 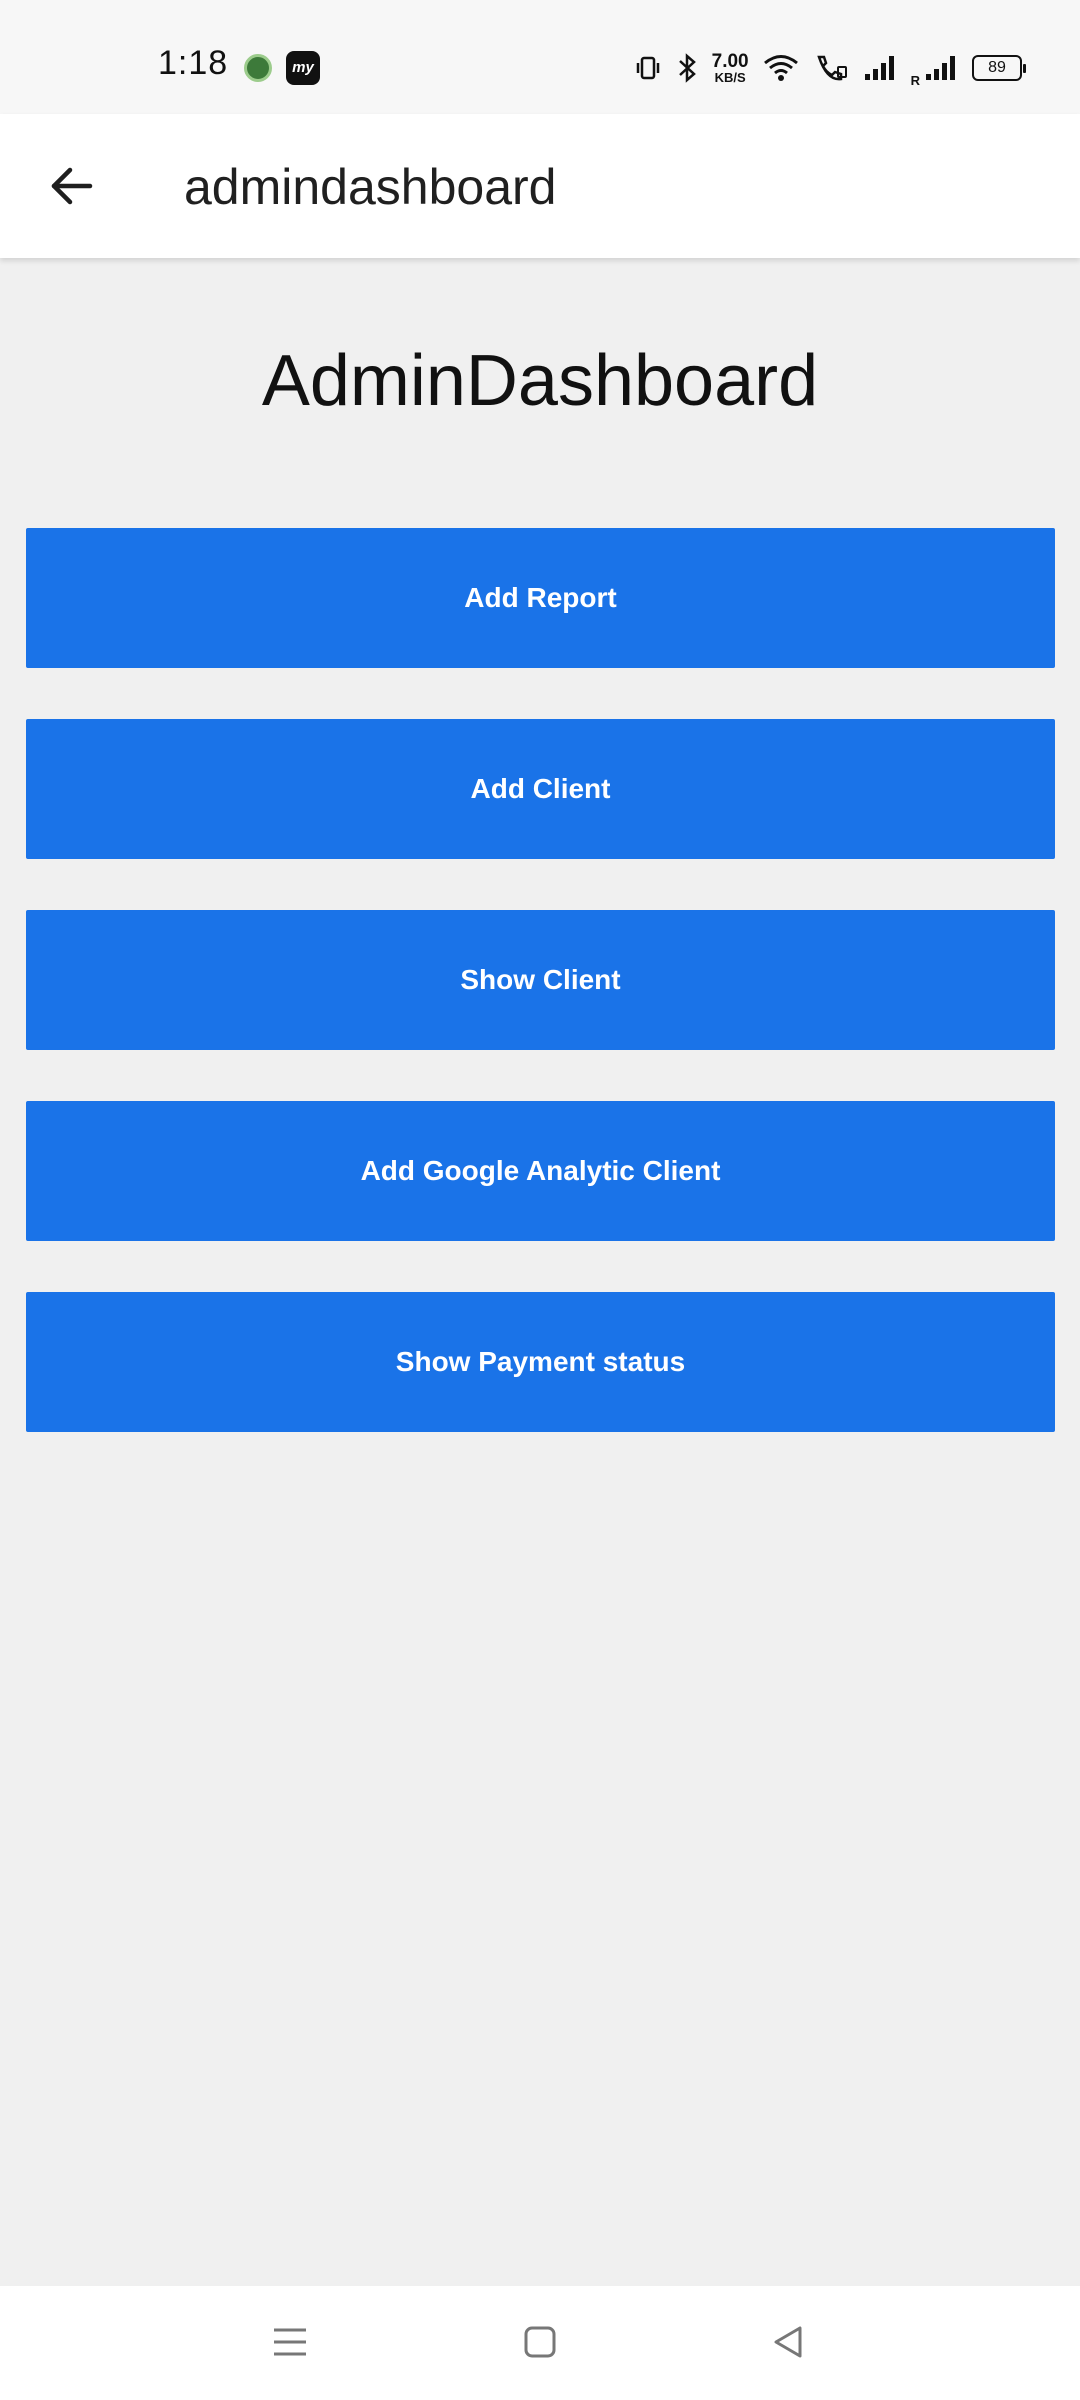 I want to click on show-client-button: Show Client, so click(x=540, y=980).